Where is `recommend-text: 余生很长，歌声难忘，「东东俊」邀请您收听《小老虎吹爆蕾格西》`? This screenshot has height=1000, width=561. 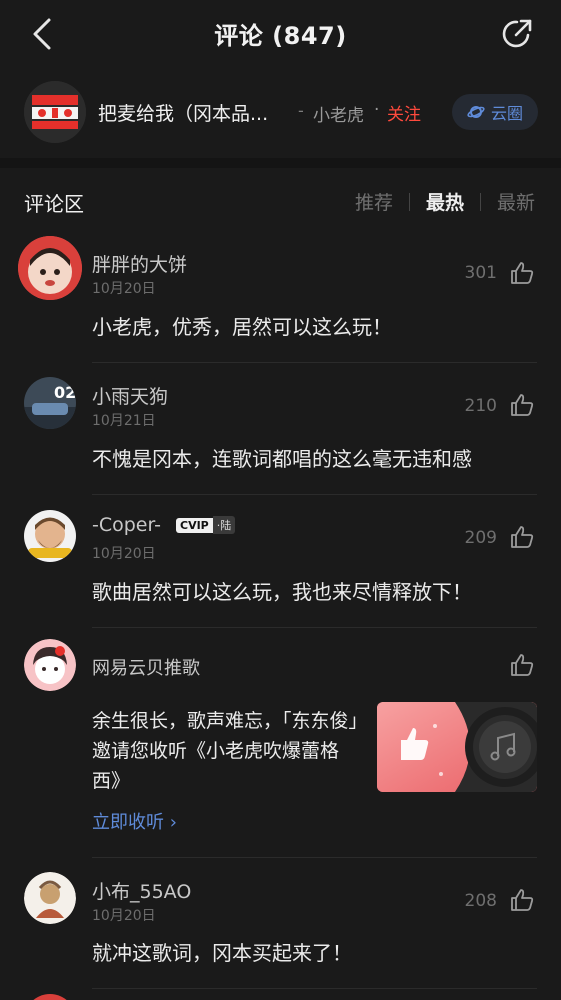 recommend-text: 余生很长，歌声难忘，「东东俊」邀请您收听《小老虎吹爆蕾格西》 is located at coordinates (225, 751).